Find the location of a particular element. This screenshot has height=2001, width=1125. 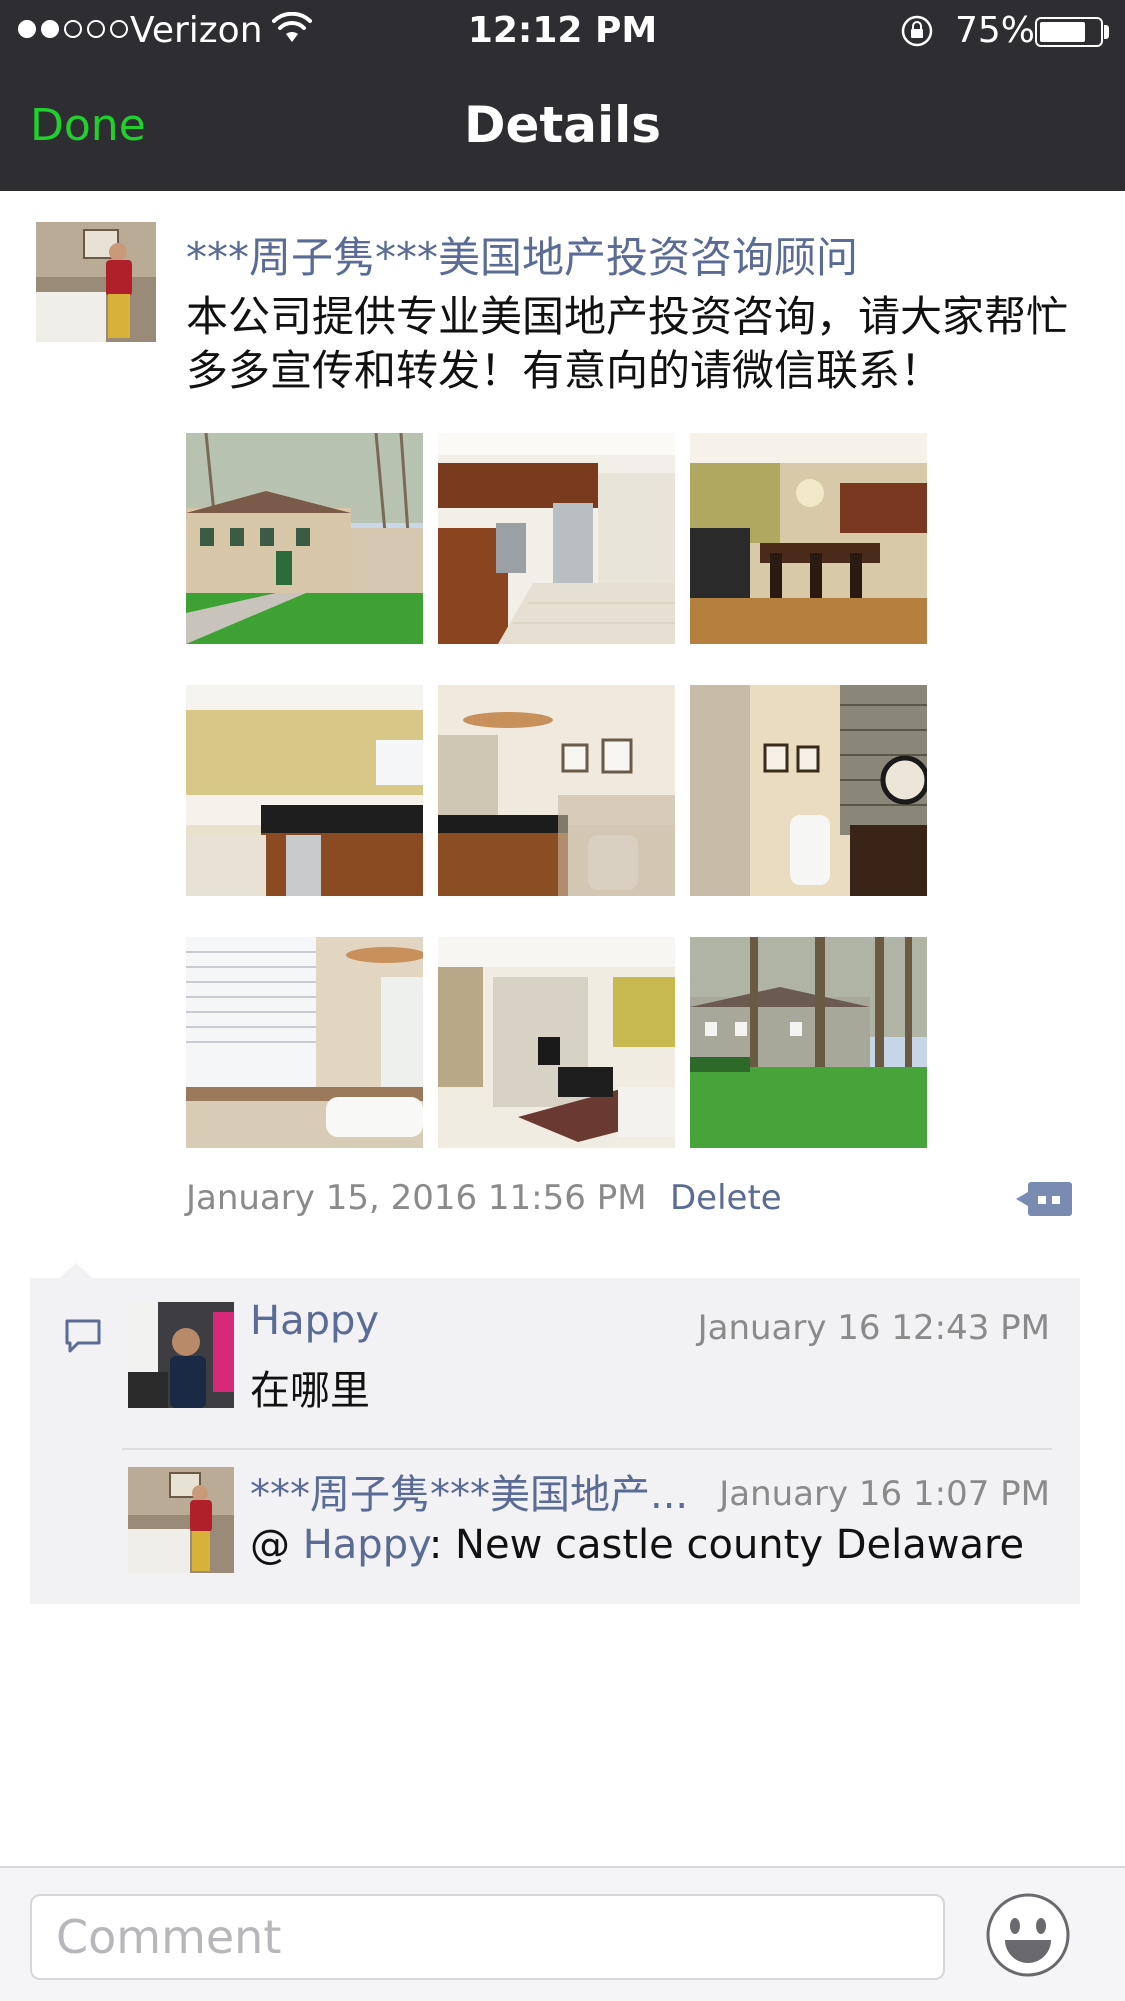

battery-percent: 75% is located at coordinates (995, 30).